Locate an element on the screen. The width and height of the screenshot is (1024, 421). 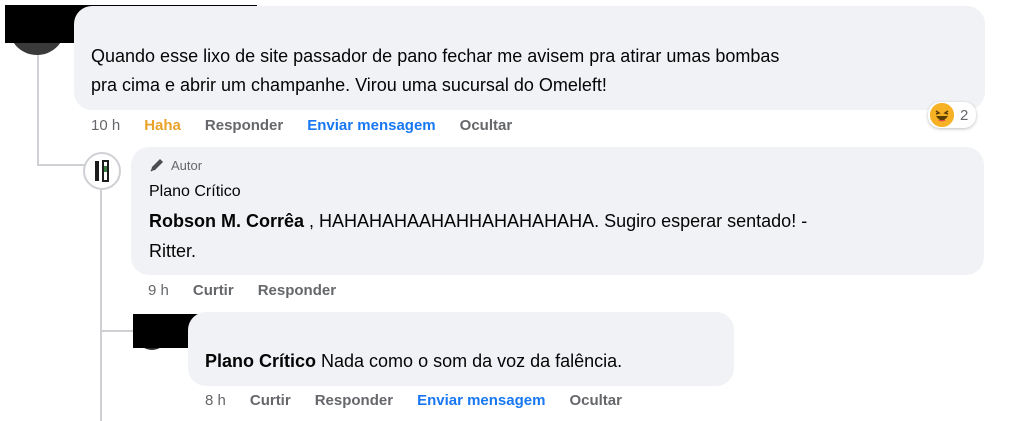
reply1-timestamp: 9 h is located at coordinates (158, 290).